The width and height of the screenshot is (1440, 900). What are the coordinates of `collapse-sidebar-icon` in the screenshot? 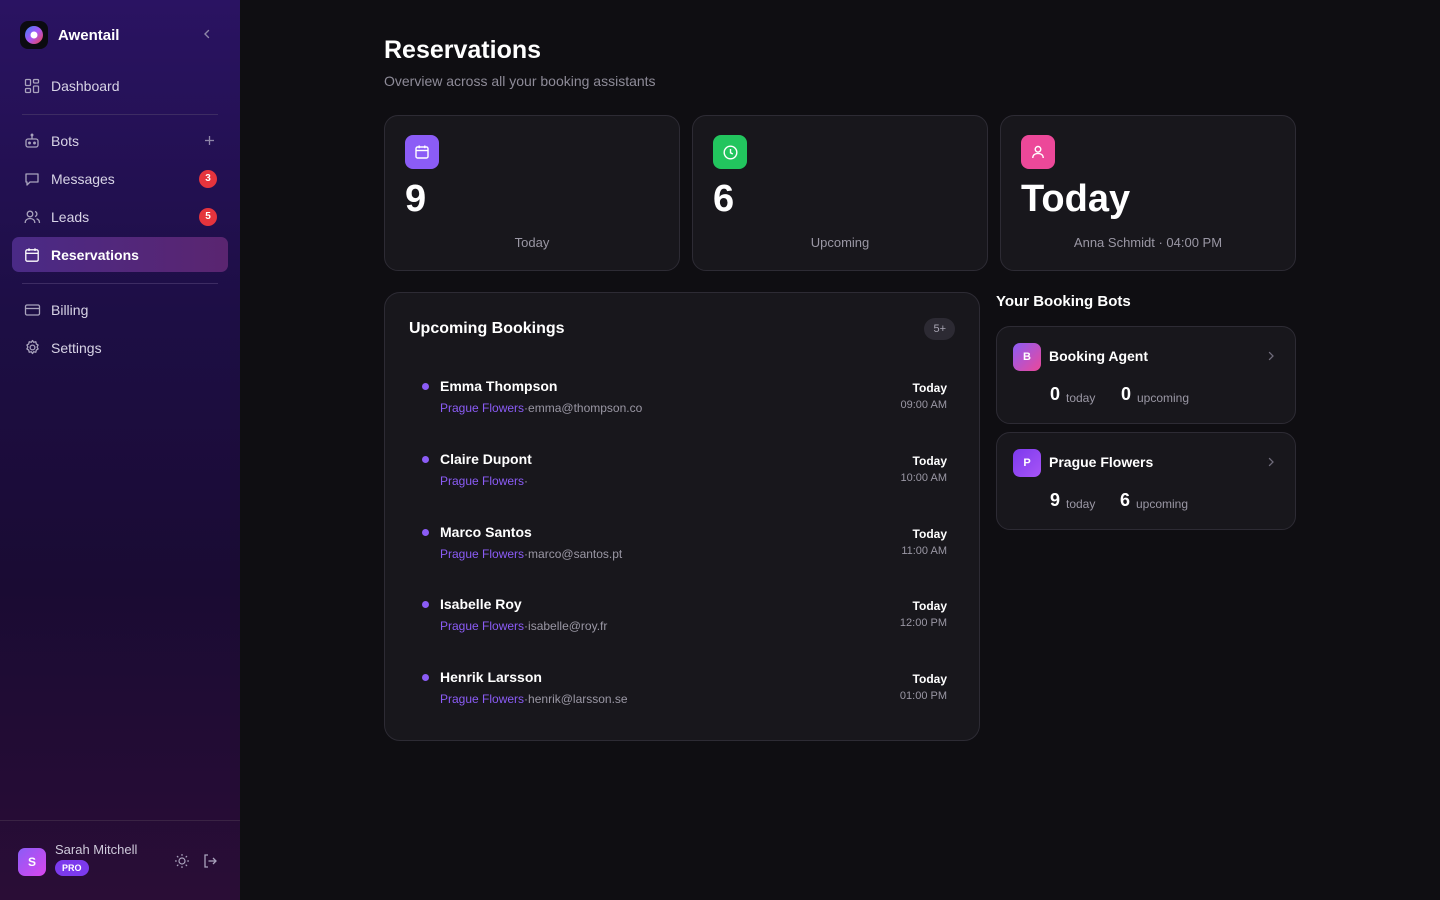 It's located at (207, 34).